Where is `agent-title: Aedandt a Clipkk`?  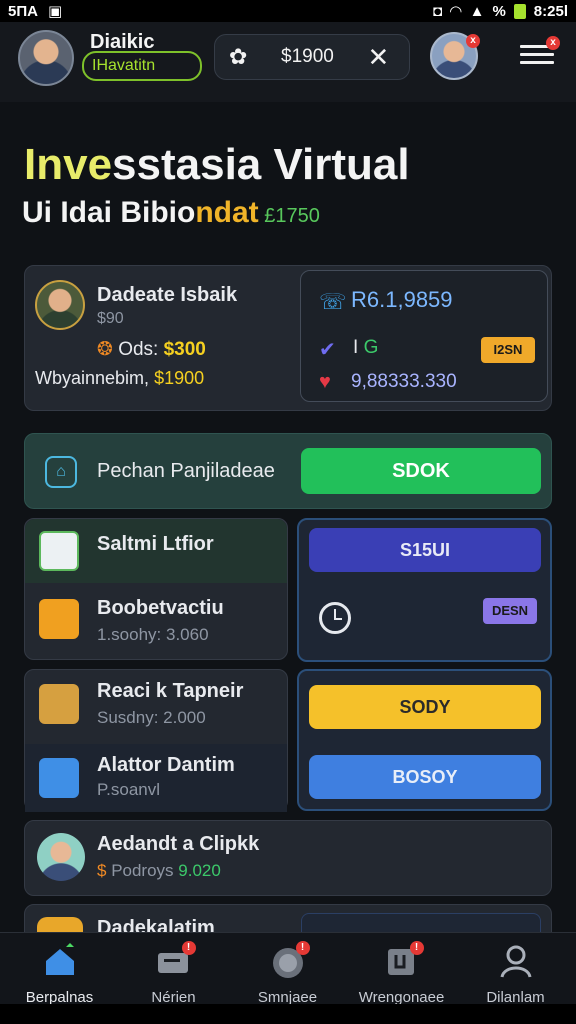 agent-title: Aedandt a Clipkk is located at coordinates (178, 844).